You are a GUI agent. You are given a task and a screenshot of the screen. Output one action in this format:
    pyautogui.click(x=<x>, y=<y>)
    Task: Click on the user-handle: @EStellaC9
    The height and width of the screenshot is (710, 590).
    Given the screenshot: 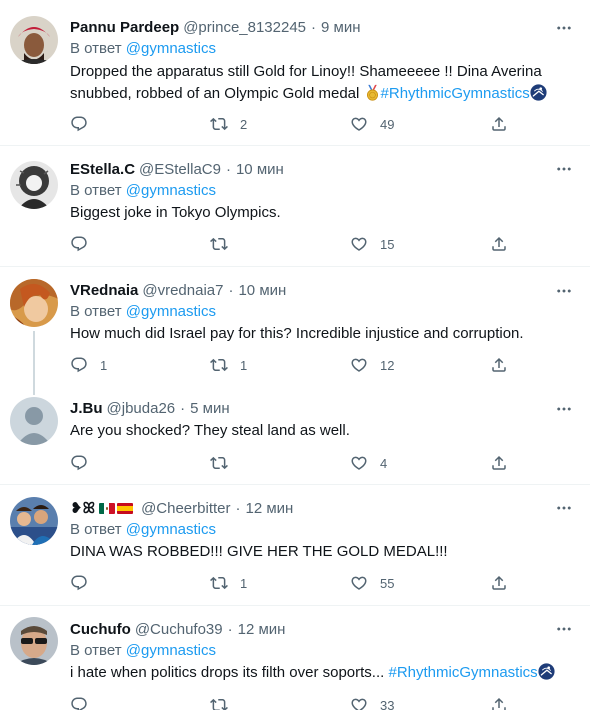 What is the action you would take?
    pyautogui.click(x=180, y=169)
    